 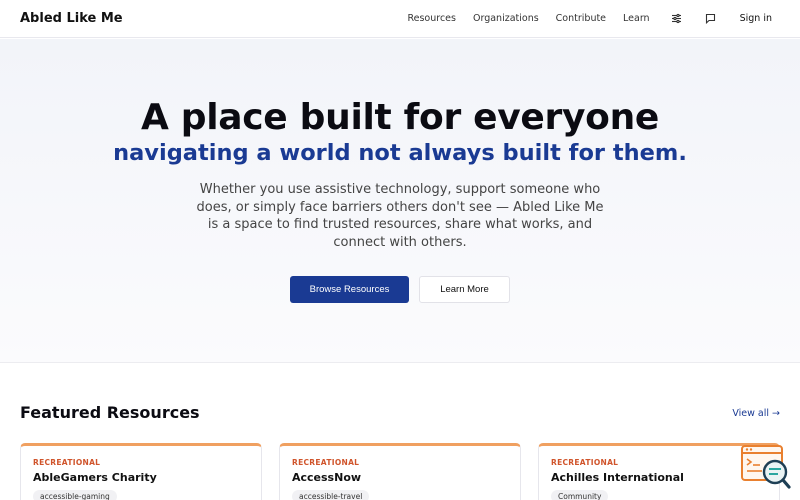 What do you see at coordinates (75, 495) in the screenshot?
I see `card-tag: accessible-gaming` at bounding box center [75, 495].